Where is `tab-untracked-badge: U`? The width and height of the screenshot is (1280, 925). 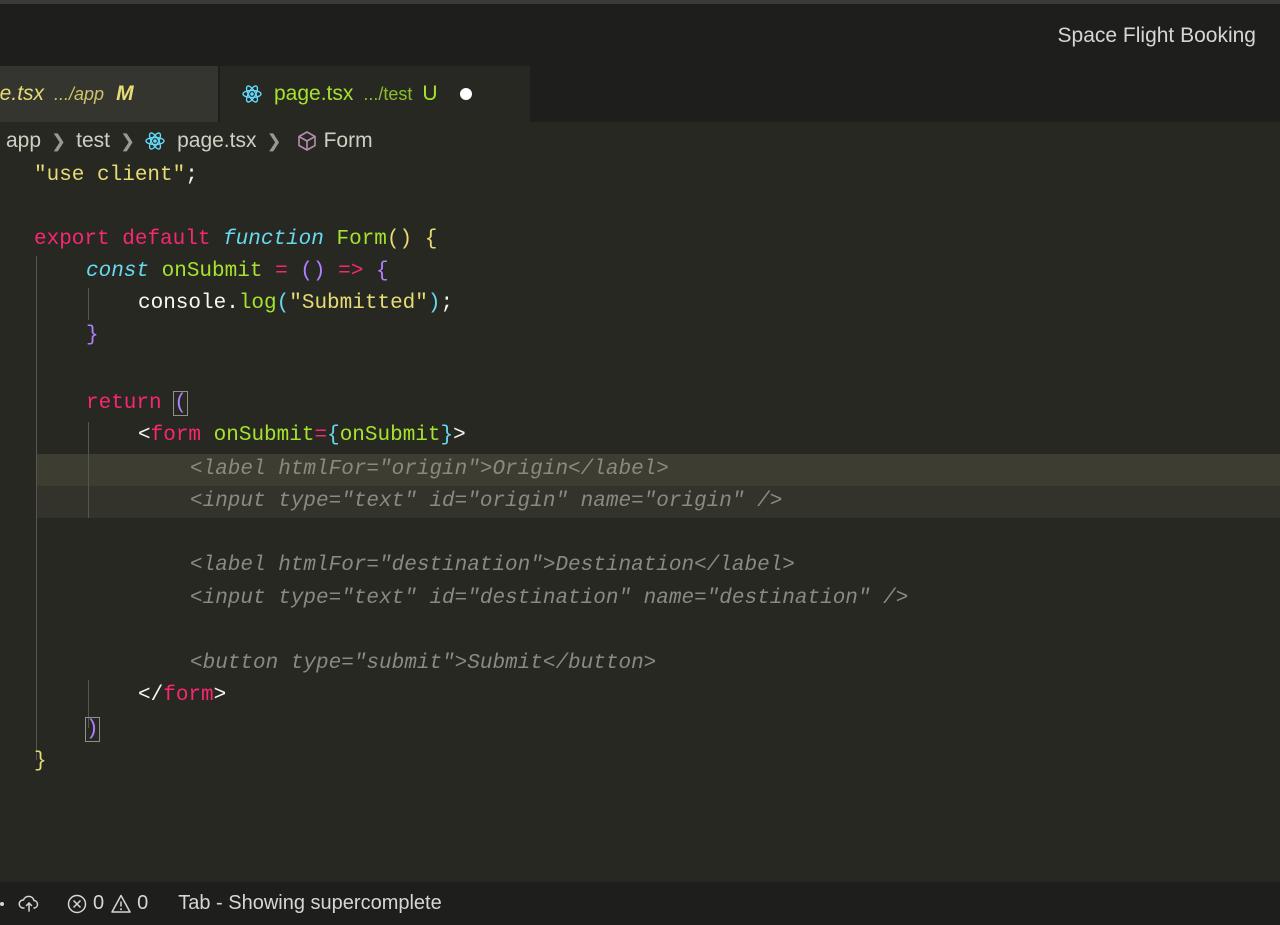
tab-untracked-badge: U is located at coordinates (430, 93).